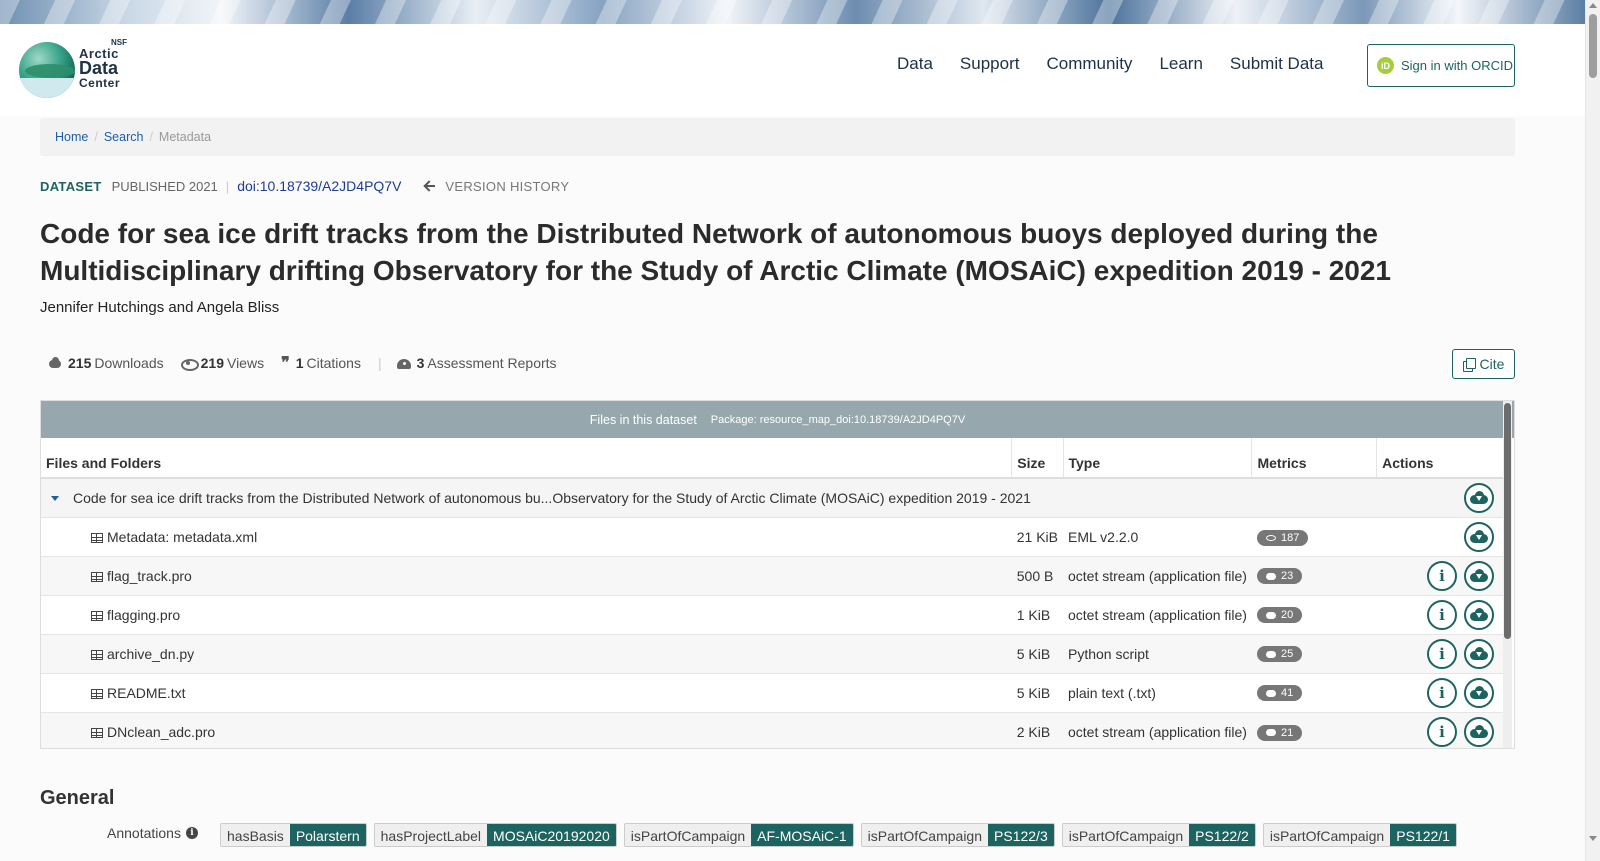 This screenshot has height=861, width=1600. What do you see at coordinates (1287, 615) in the screenshot?
I see `badge-count: 20` at bounding box center [1287, 615].